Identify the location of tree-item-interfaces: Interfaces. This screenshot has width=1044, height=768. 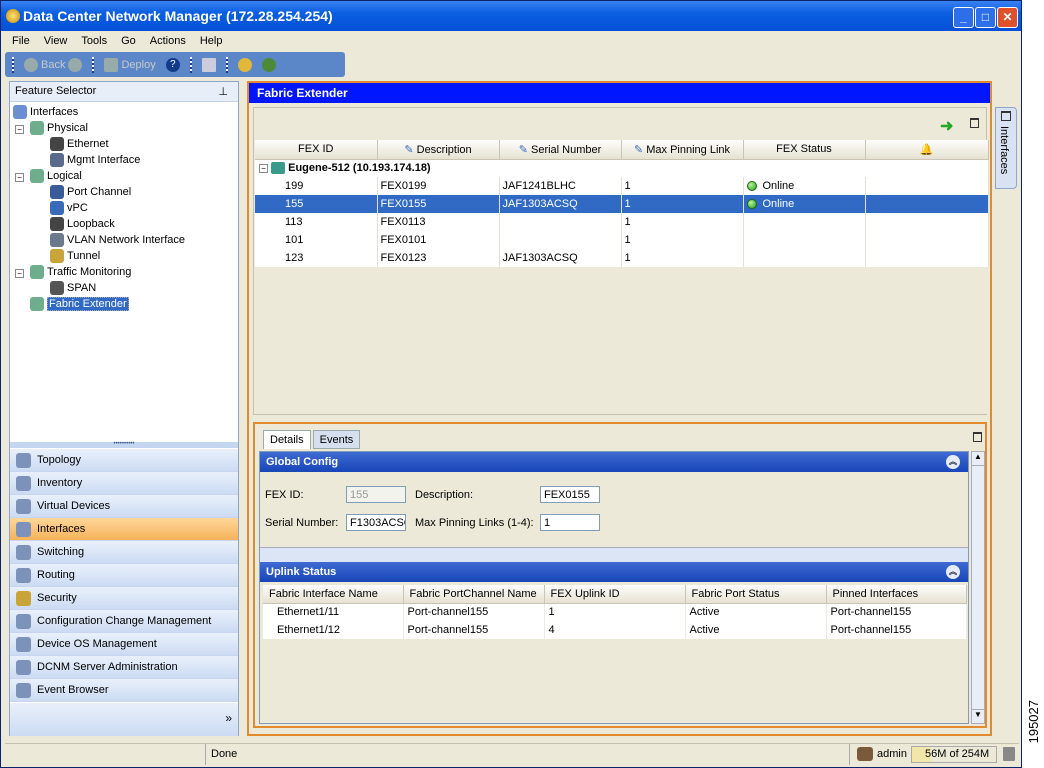
(45, 112).